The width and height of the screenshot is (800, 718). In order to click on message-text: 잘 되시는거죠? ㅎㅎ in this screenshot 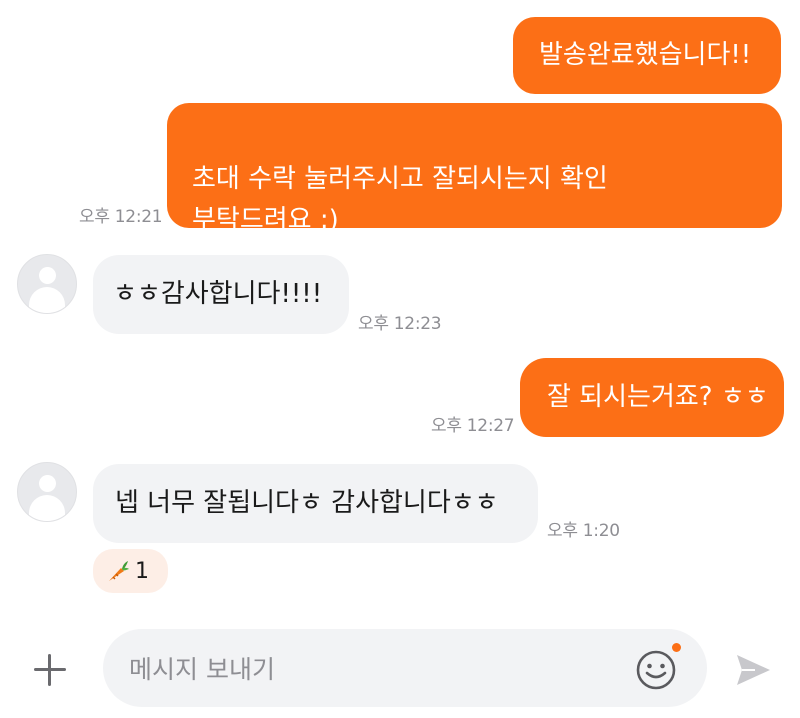, I will do `click(658, 396)`.